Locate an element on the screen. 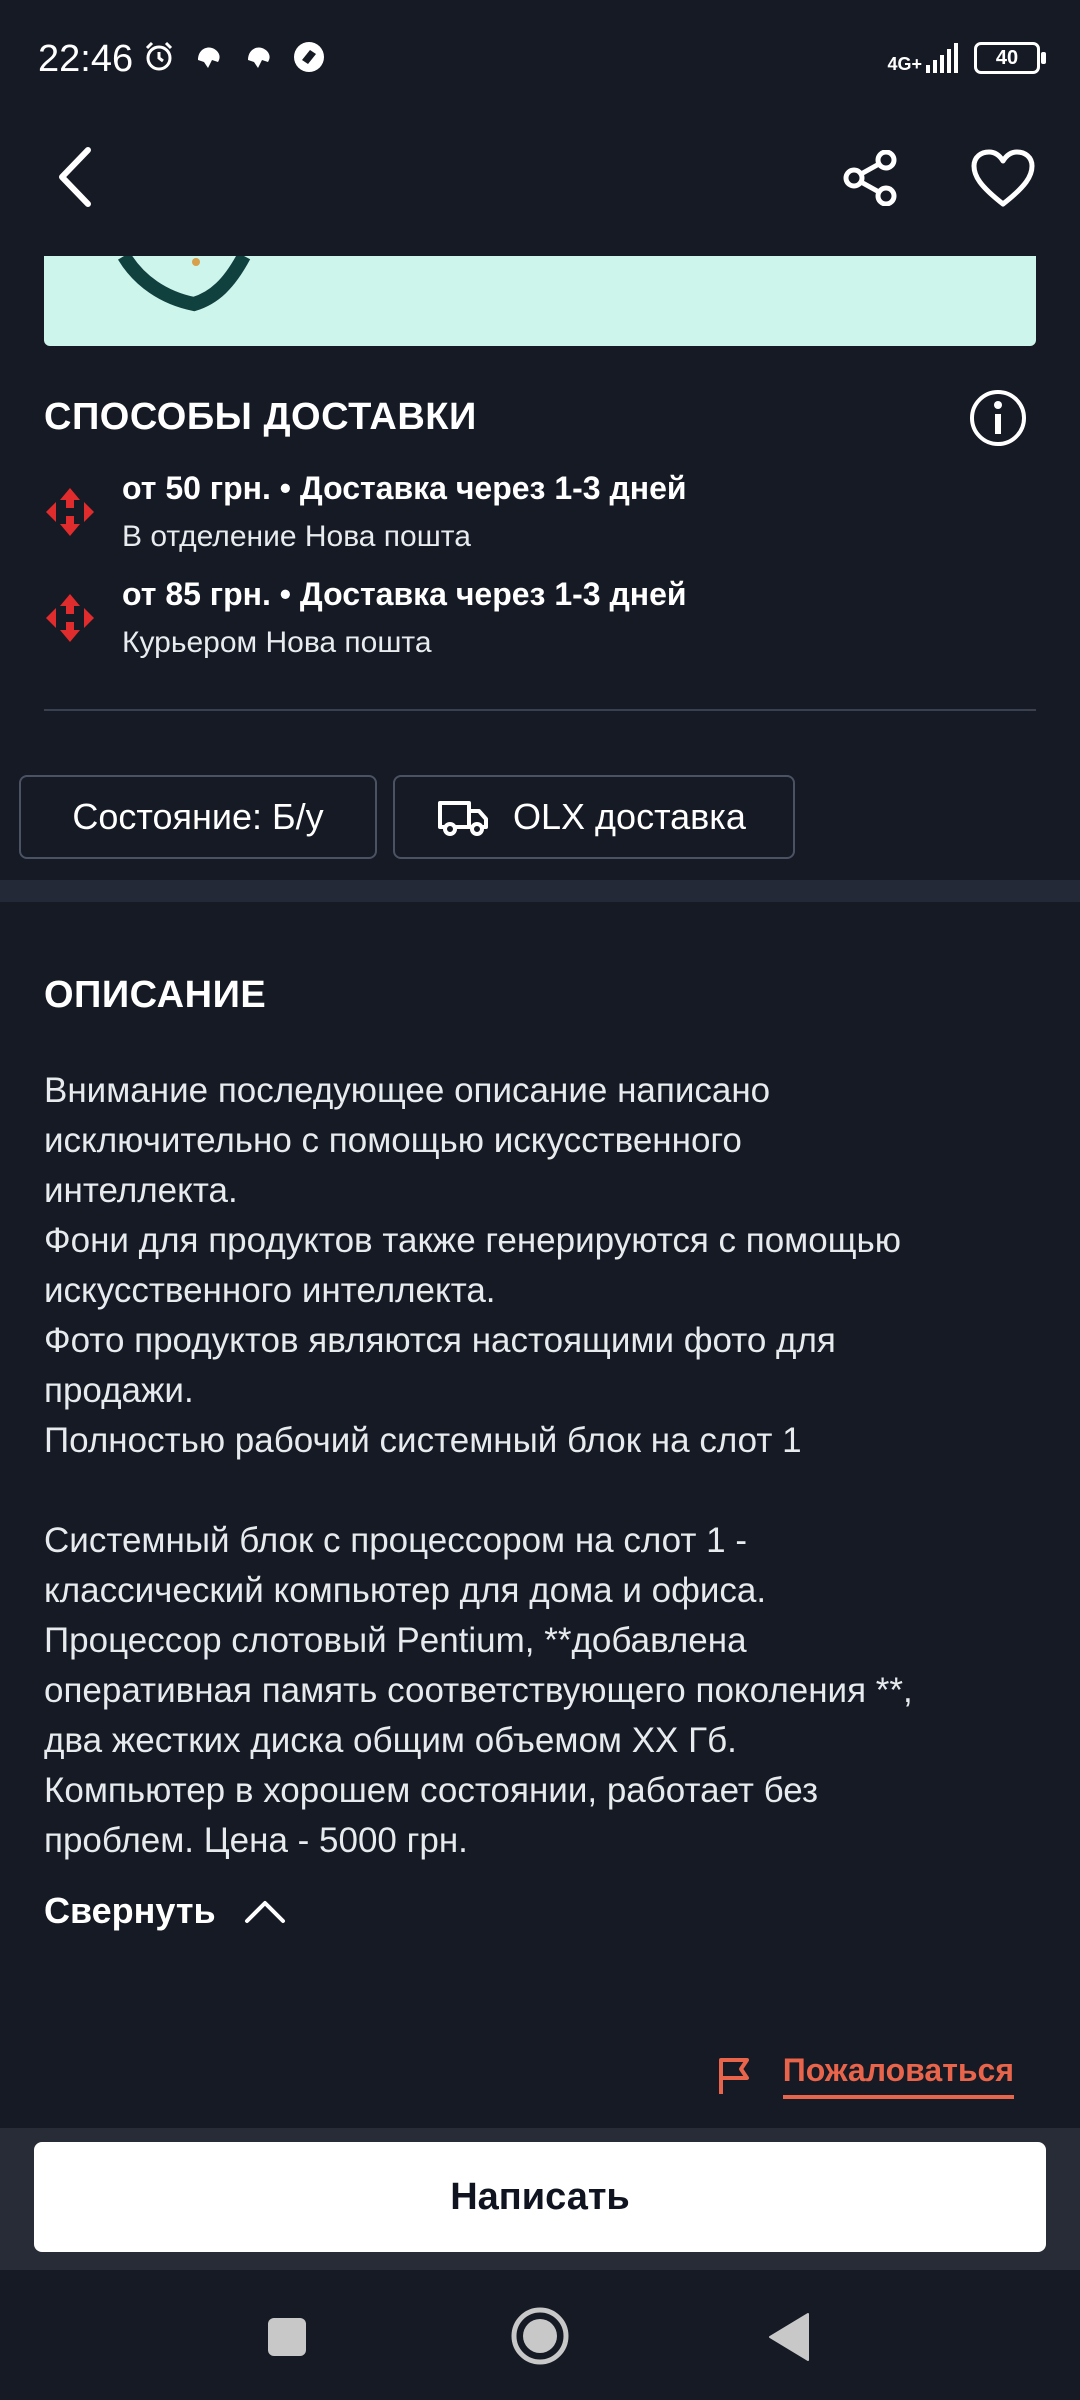  condition-label: Состояние: Б/у is located at coordinates (198, 816).